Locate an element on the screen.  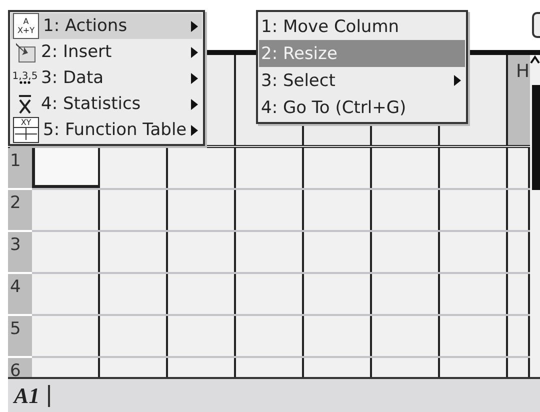
function-table-icon: XY is located at coordinates (26, 130).